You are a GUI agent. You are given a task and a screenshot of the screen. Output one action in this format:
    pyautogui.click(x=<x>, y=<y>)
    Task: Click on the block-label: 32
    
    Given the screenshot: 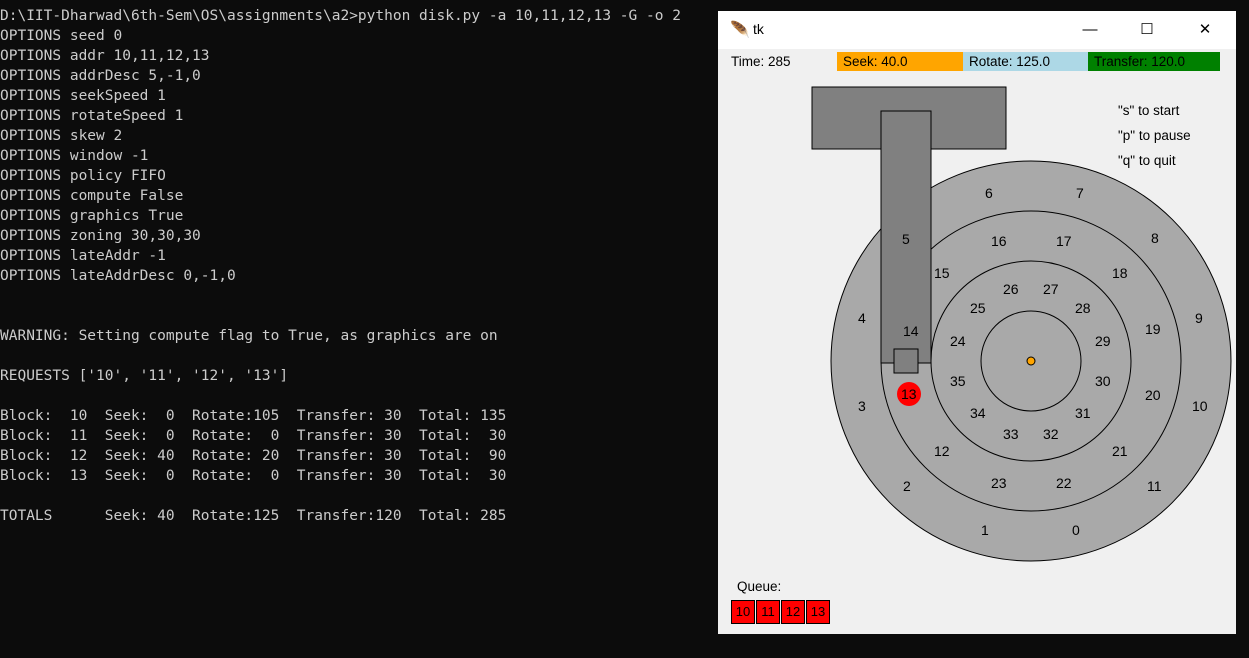 What is the action you would take?
    pyautogui.click(x=1051, y=434)
    